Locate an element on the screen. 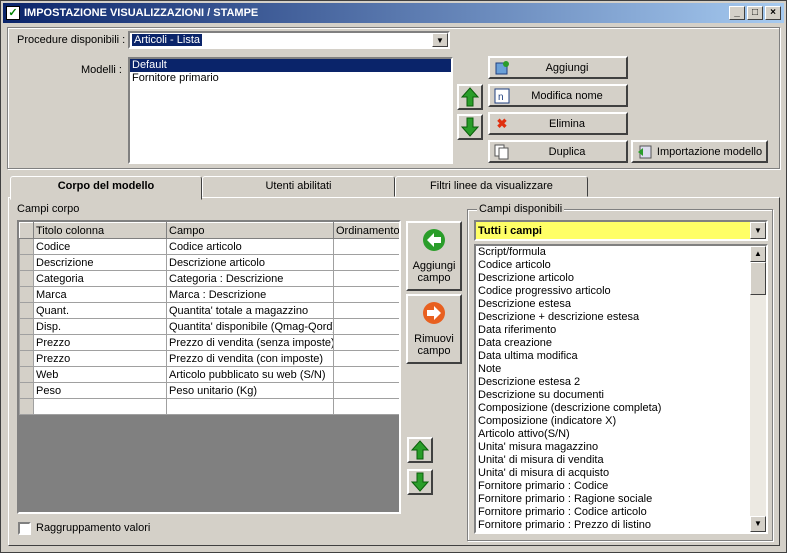 This screenshot has height=553, width=787. list-item: Unita' di misura di vendita is located at coordinates (613, 460).